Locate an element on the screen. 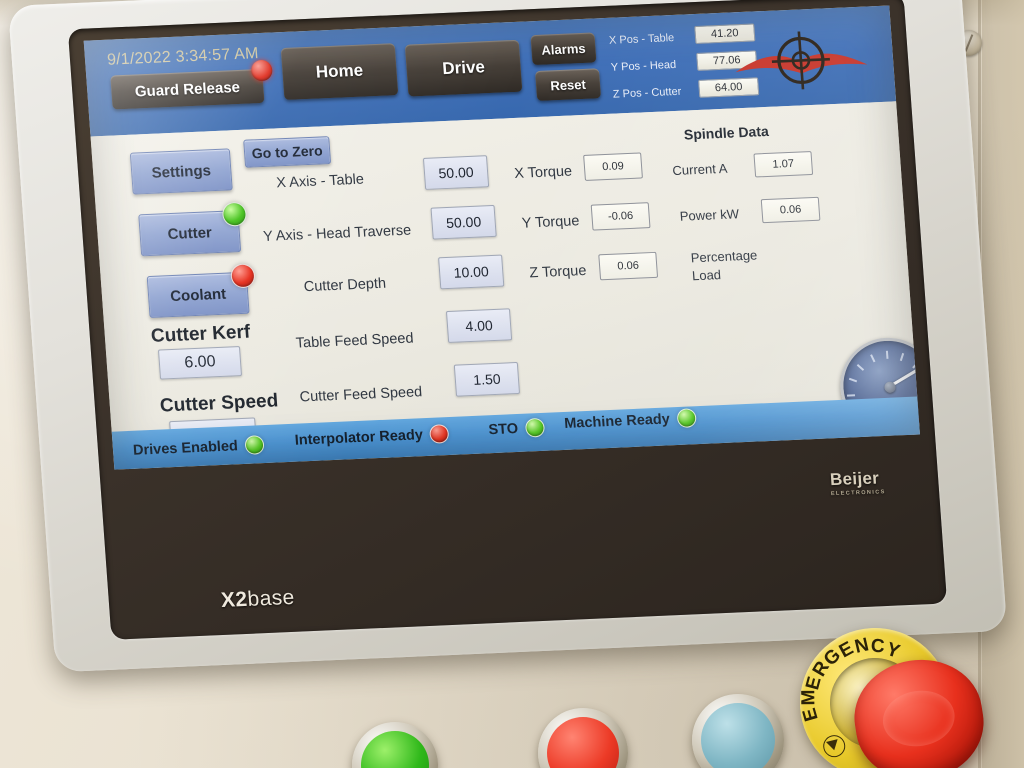  gauge-hub is located at coordinates (889, 387).